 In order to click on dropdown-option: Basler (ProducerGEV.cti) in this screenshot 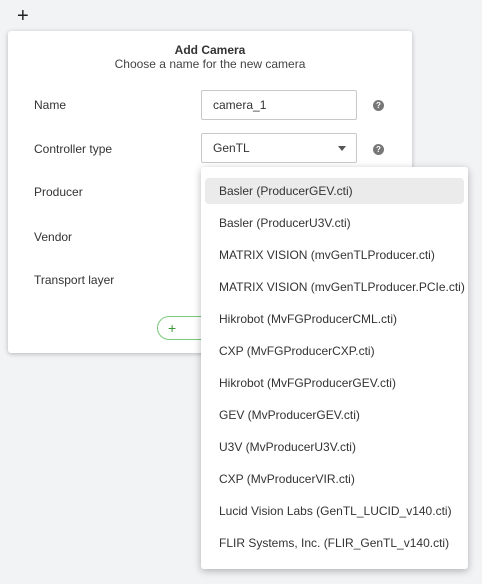, I will do `click(334, 191)`.